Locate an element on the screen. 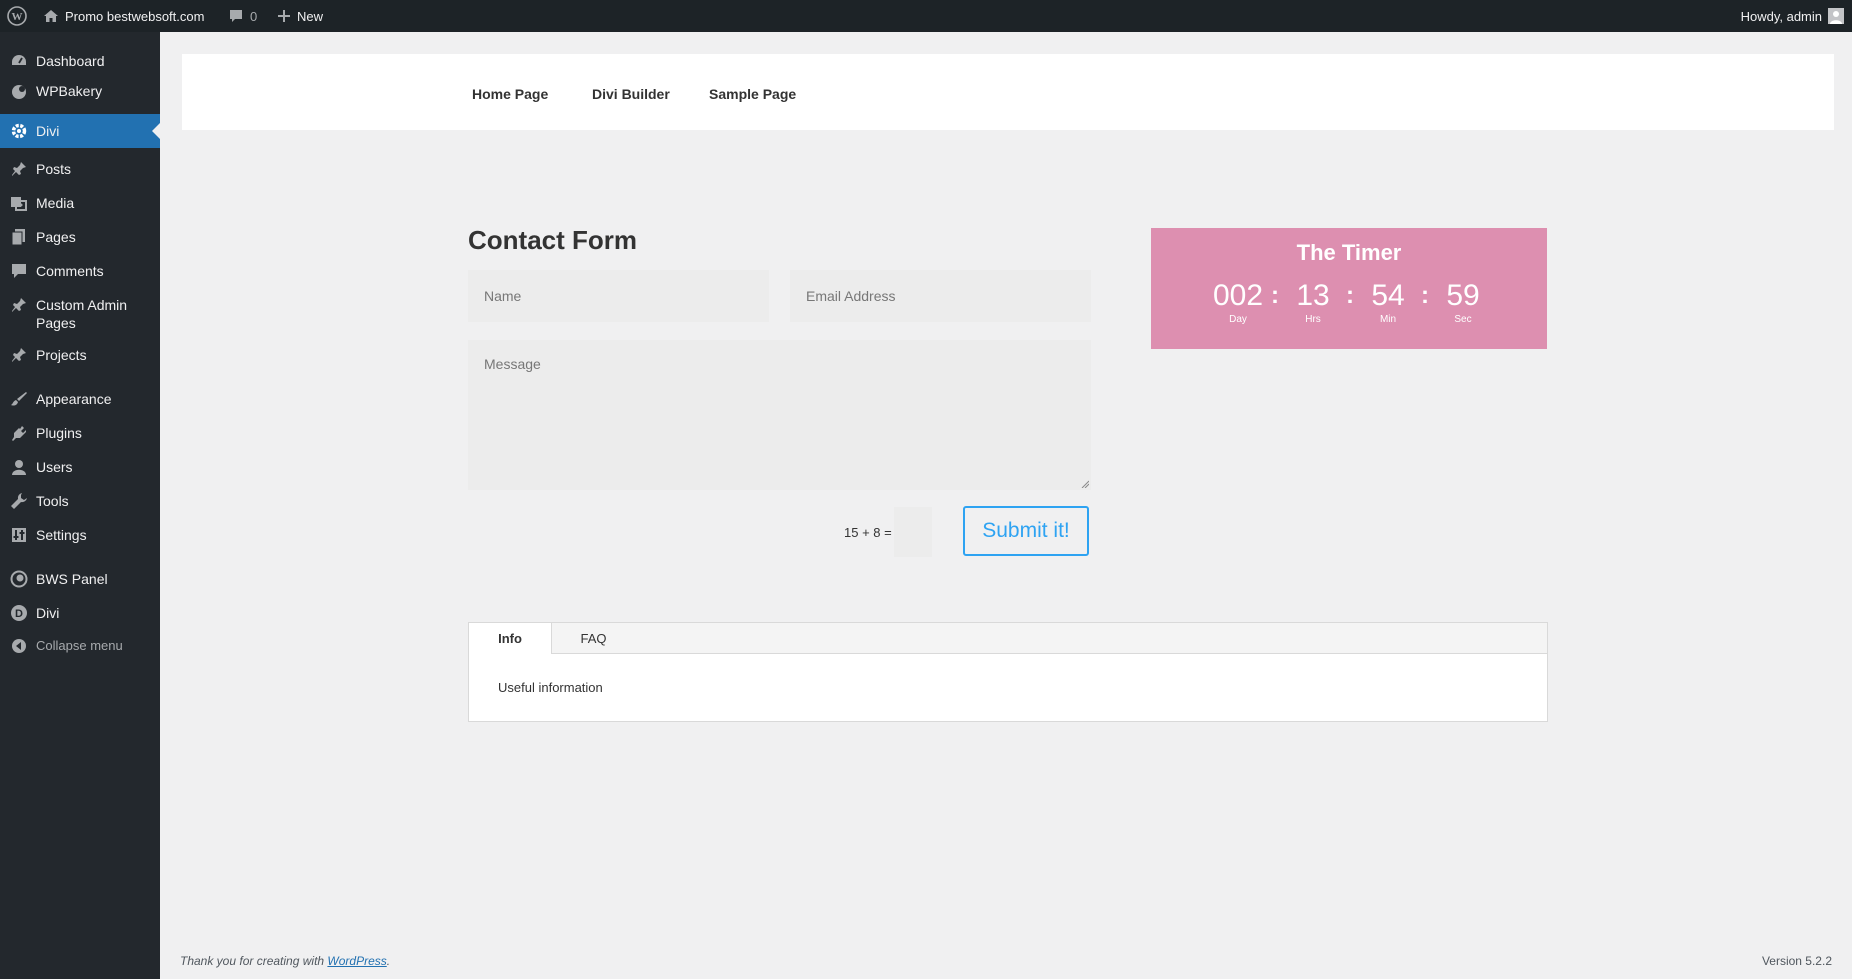 The image size is (1852, 979). timer-hours-value: 13 is located at coordinates (1313, 295).